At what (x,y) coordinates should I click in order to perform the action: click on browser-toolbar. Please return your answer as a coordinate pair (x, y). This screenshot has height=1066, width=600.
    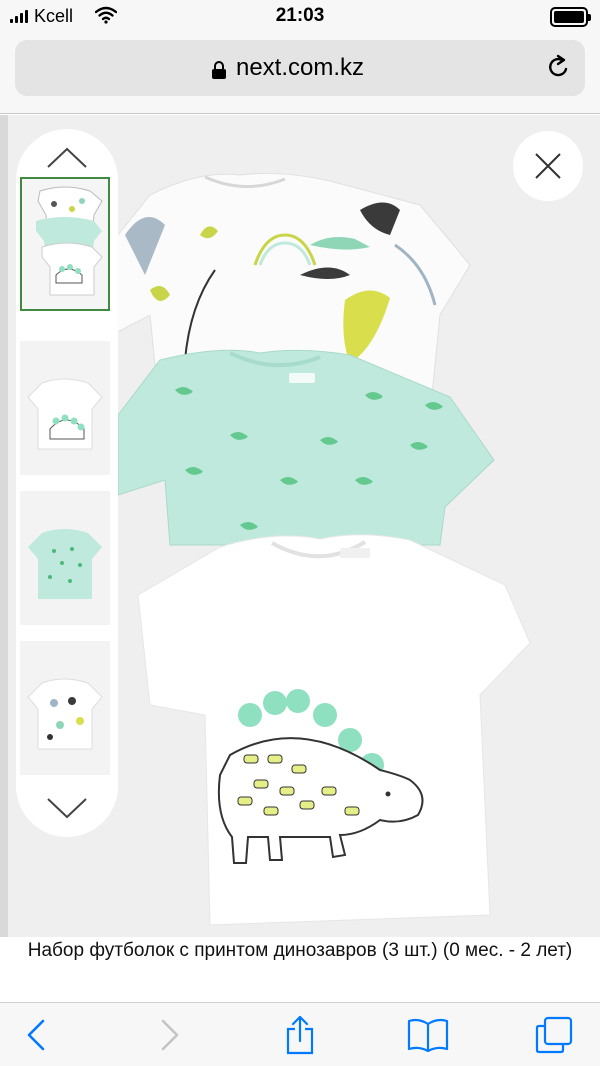
    Looking at the image, I should click on (300, 1034).